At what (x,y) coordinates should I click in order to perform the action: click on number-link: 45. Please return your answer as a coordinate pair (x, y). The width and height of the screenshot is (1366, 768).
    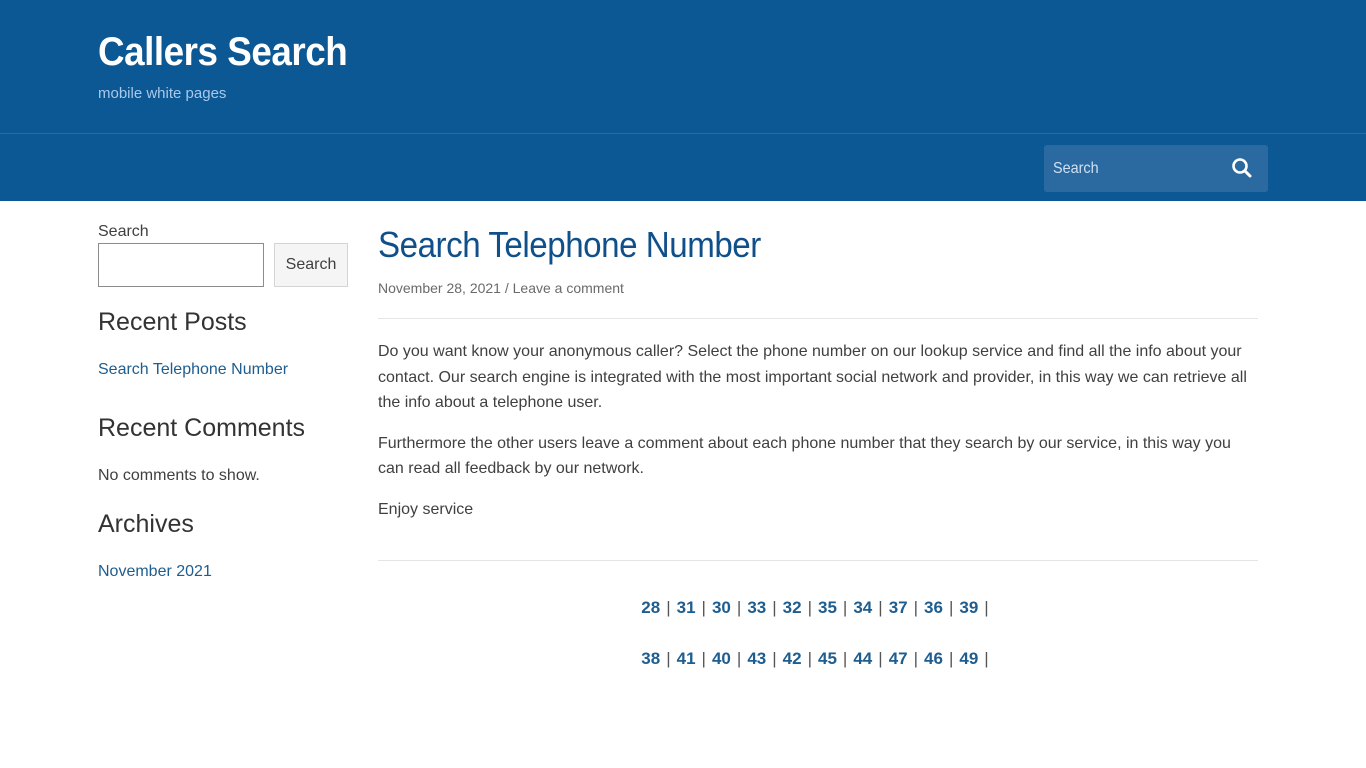
    Looking at the image, I should click on (827, 658).